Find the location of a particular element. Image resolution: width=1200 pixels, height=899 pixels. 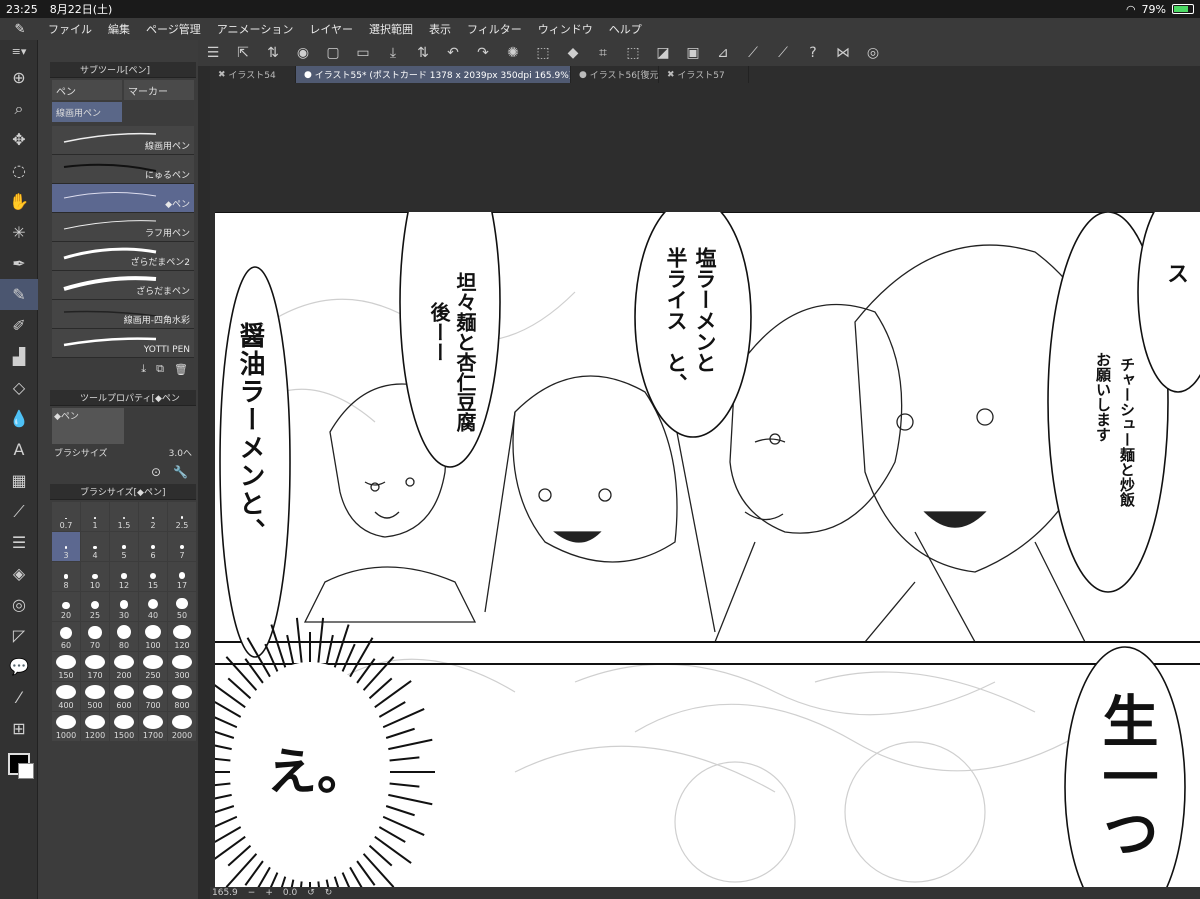

app-logo-icon: ✎ is located at coordinates (20, 29).